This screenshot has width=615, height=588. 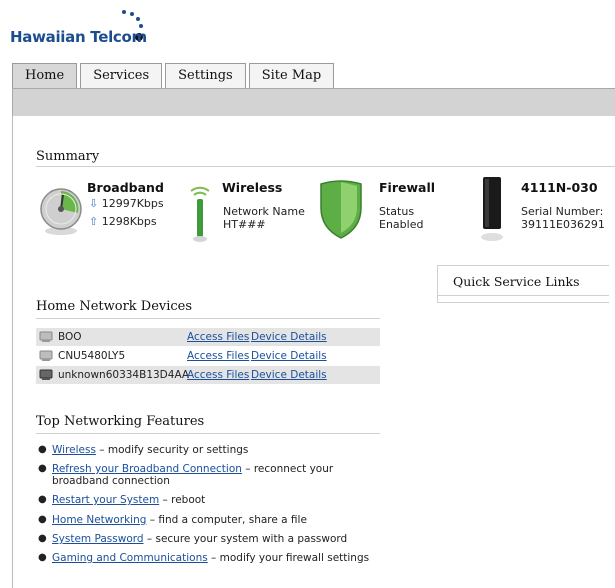 What do you see at coordinates (92, 356) in the screenshot?
I see `device-name: CNU5480LY5` at bounding box center [92, 356].